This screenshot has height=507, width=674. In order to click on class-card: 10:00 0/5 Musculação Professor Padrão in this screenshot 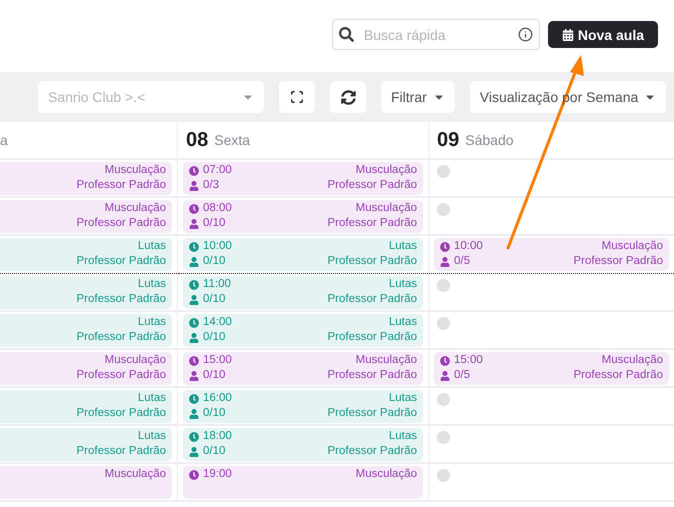, I will do `click(551, 254)`.